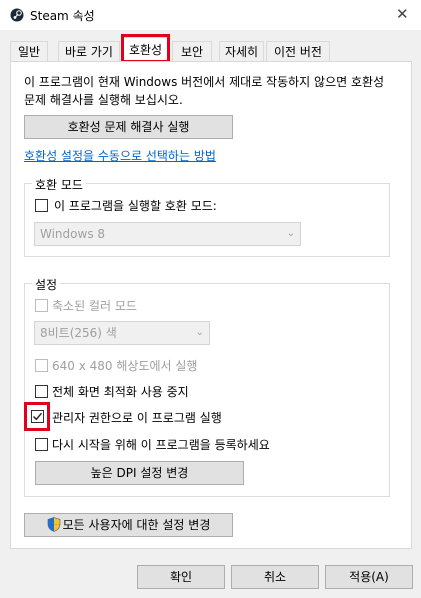 This screenshot has height=598, width=421. Describe the element at coordinates (29, 51) in the screenshot. I see `tab-general: 일반` at that location.